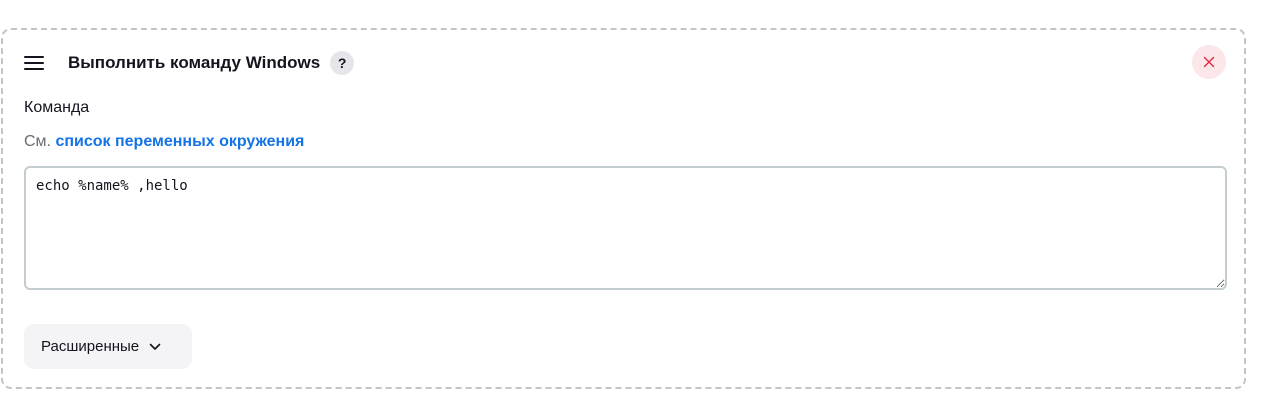 The height and width of the screenshot is (406, 1266). What do you see at coordinates (194, 62) in the screenshot?
I see `step-title: Выполнить команду Windows` at bounding box center [194, 62].